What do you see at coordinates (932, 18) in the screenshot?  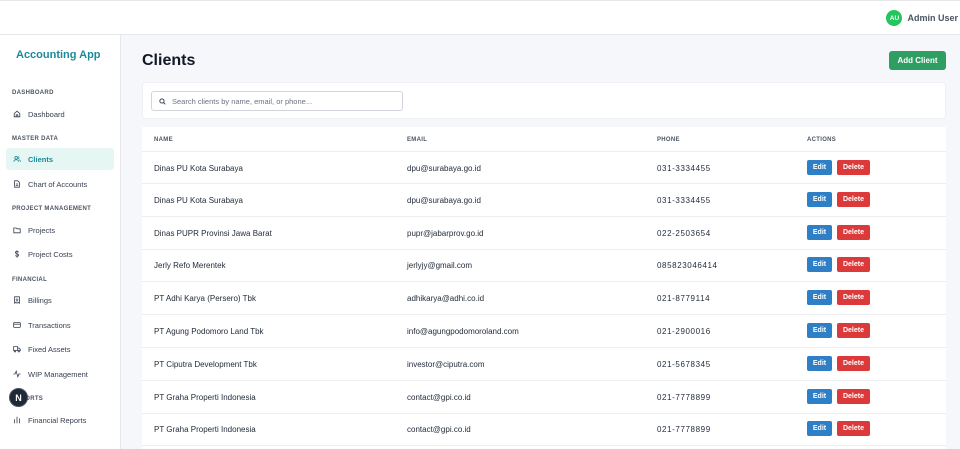 I see `user-name: Admin User` at bounding box center [932, 18].